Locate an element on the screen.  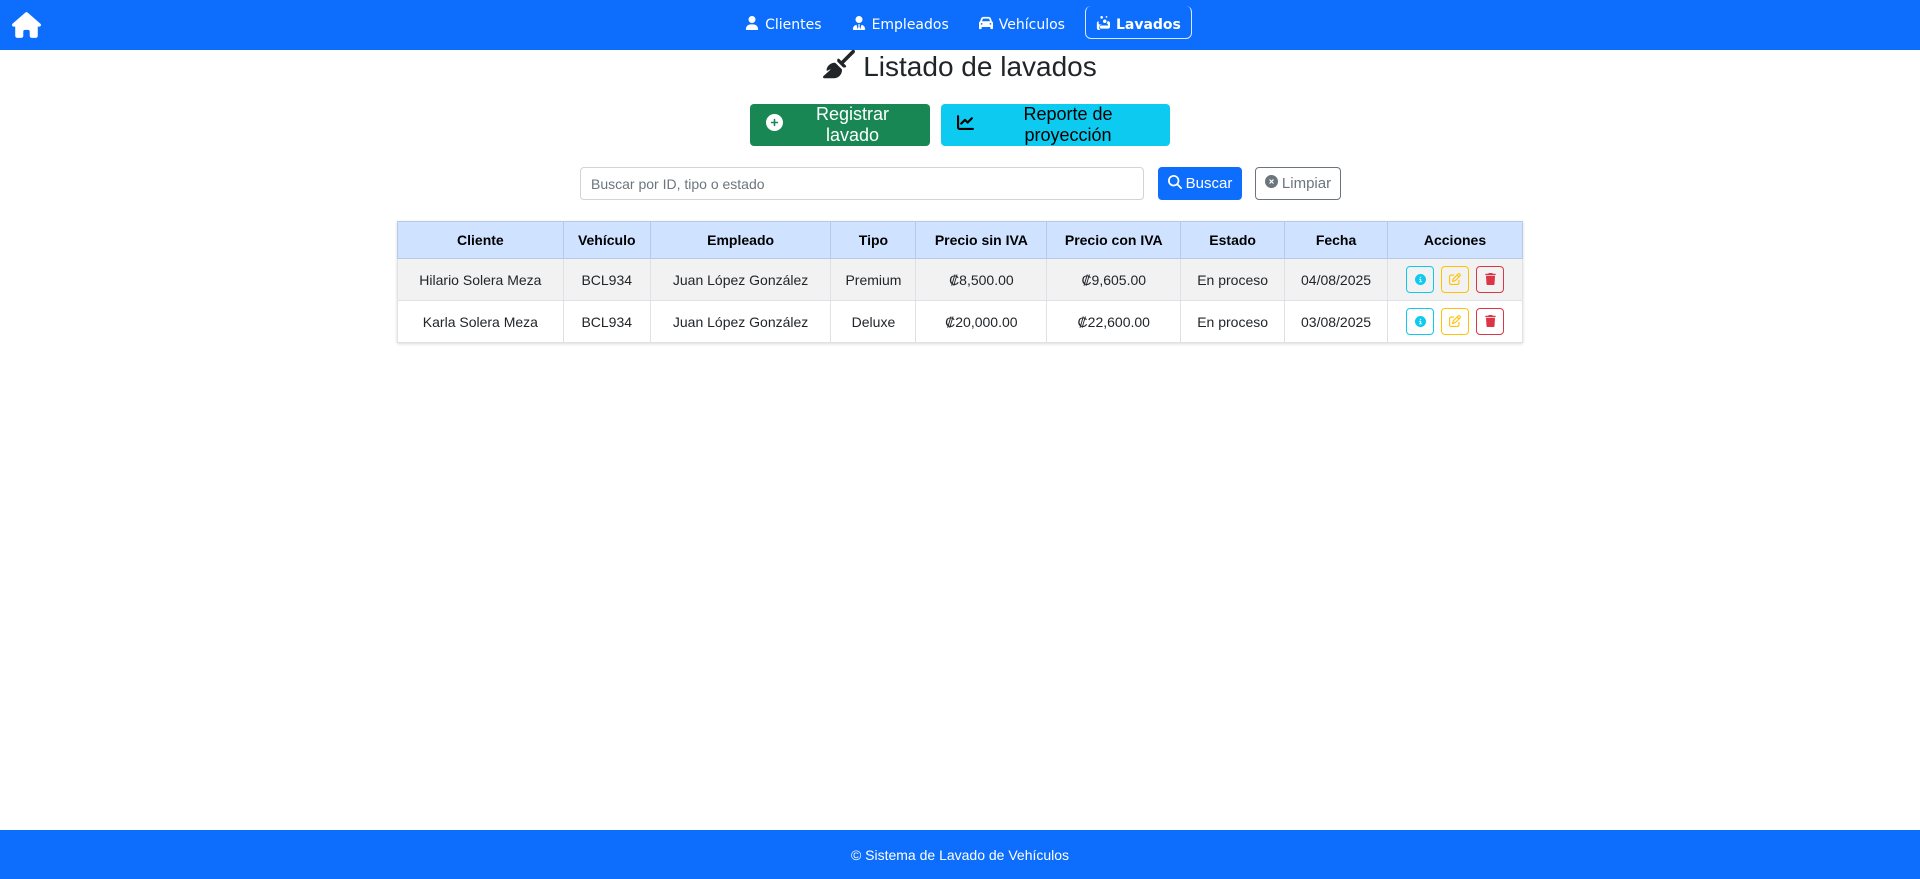
cell-tipo: Premium is located at coordinates (873, 279).